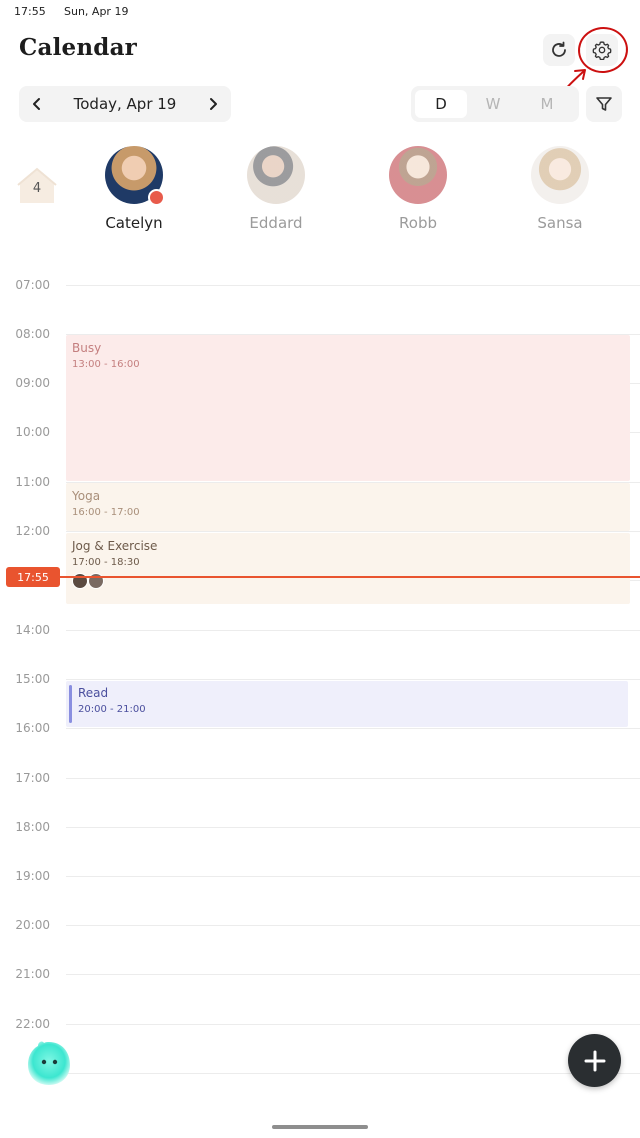  What do you see at coordinates (32, 531) in the screenshot?
I see `hour-label: 12:00` at bounding box center [32, 531].